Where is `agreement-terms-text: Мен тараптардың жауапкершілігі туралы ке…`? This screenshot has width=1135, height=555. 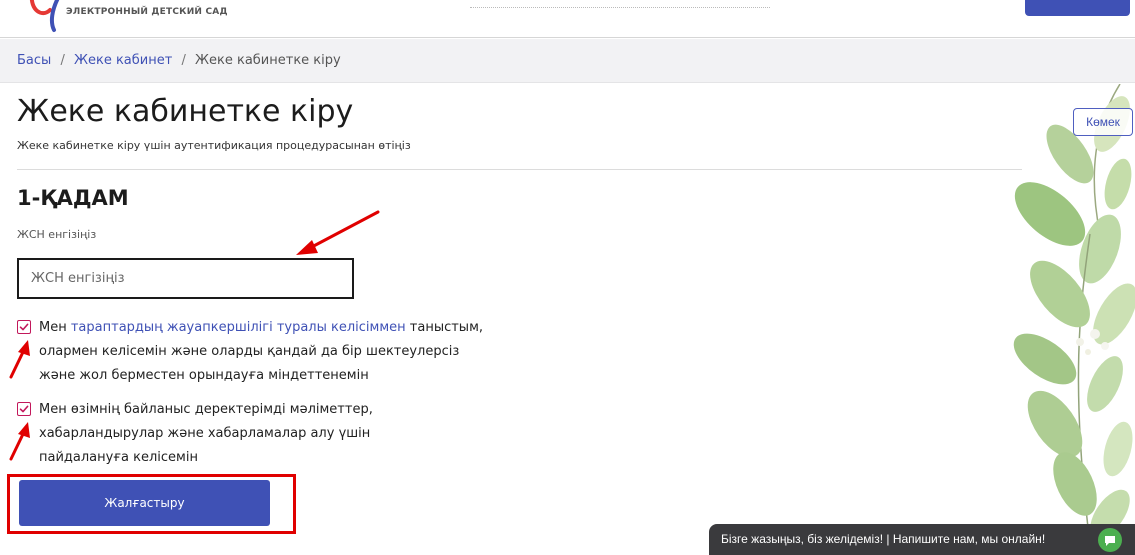 agreement-terms-text: Мен тараптардың жауапкершілігі туралы ке… is located at coordinates (252, 352).